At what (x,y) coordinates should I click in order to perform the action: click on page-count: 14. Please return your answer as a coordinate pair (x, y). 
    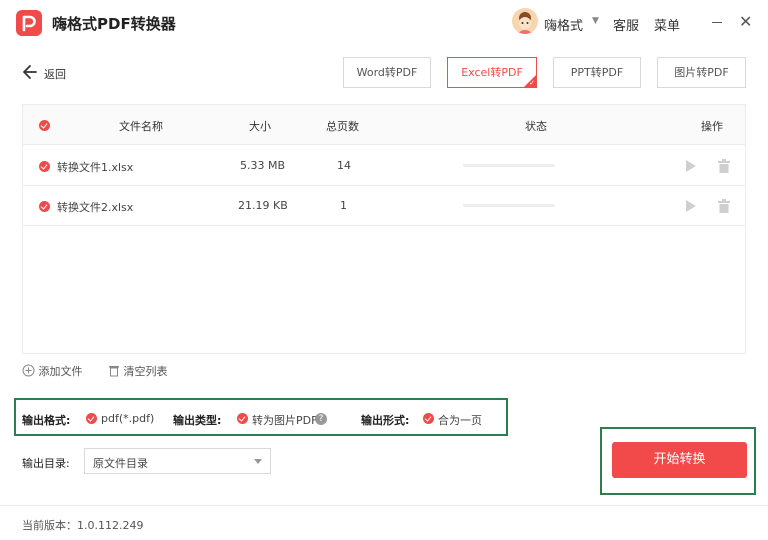
    Looking at the image, I should click on (344, 165).